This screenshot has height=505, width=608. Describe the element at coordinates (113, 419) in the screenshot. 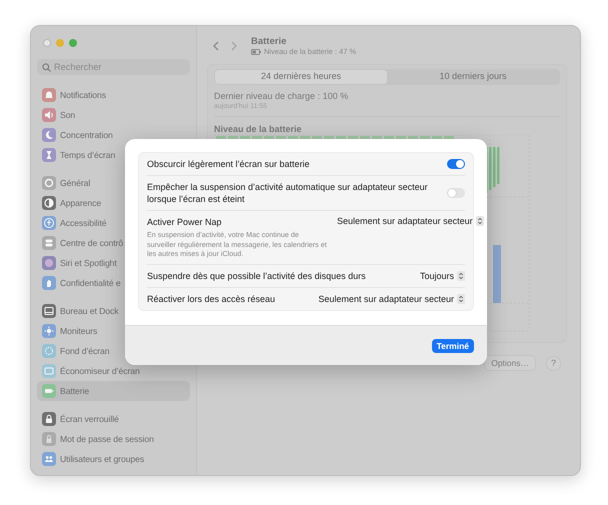

I see `sidebar-item: Écran verrouillé` at that location.